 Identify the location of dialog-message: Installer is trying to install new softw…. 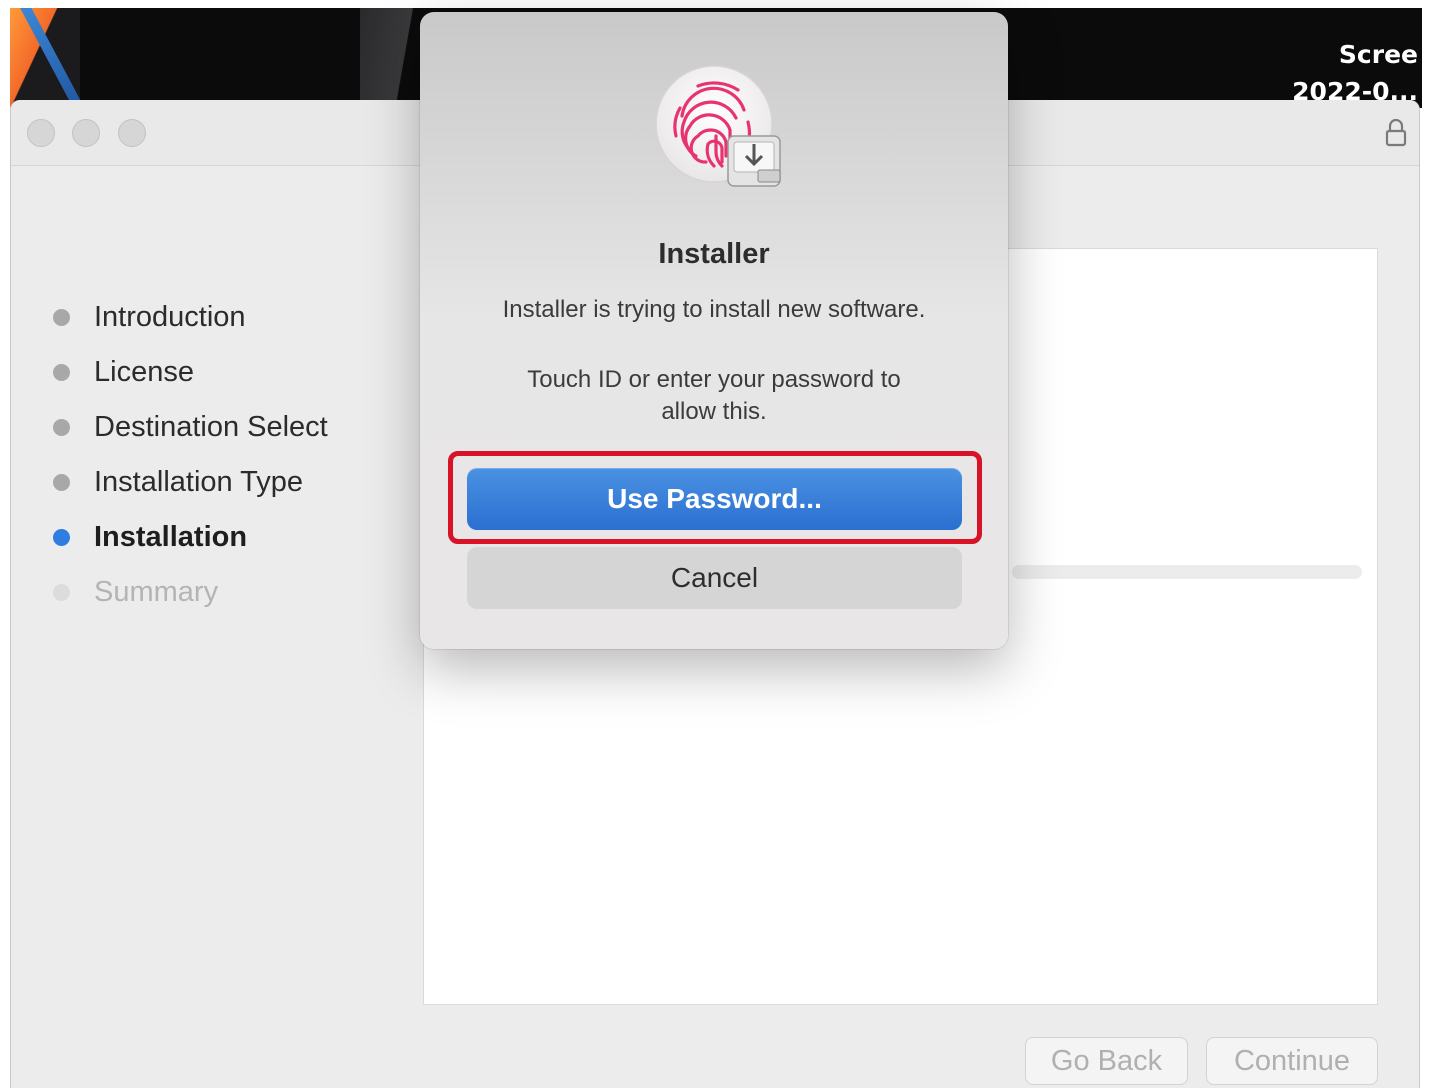
(714, 309).